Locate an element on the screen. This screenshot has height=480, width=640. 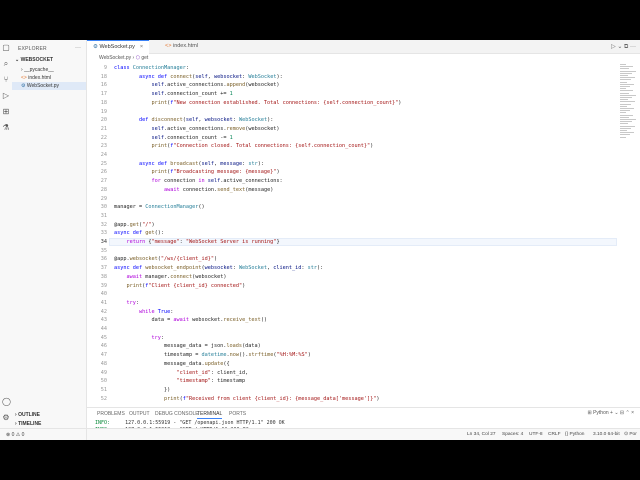
code-line: message_data = json.loads(data) is located at coordinates (187, 346).